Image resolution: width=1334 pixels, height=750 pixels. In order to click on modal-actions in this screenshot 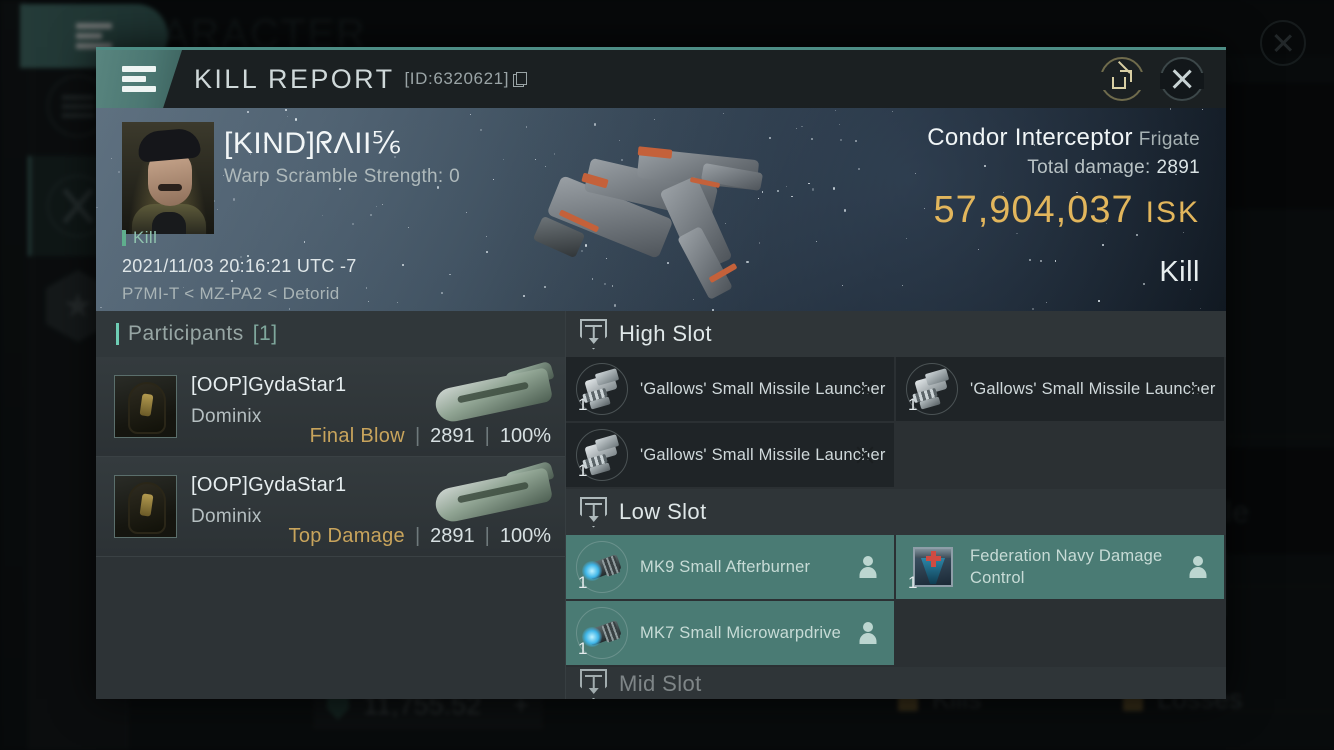, I will do `click(1163, 79)`.